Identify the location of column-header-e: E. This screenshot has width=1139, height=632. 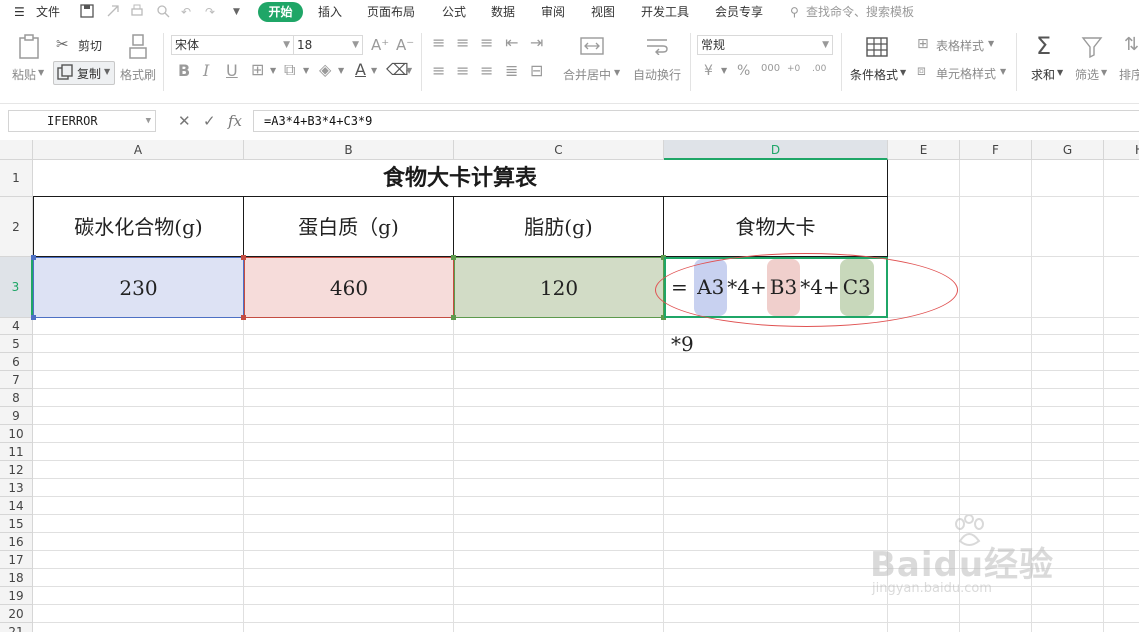
(924, 150).